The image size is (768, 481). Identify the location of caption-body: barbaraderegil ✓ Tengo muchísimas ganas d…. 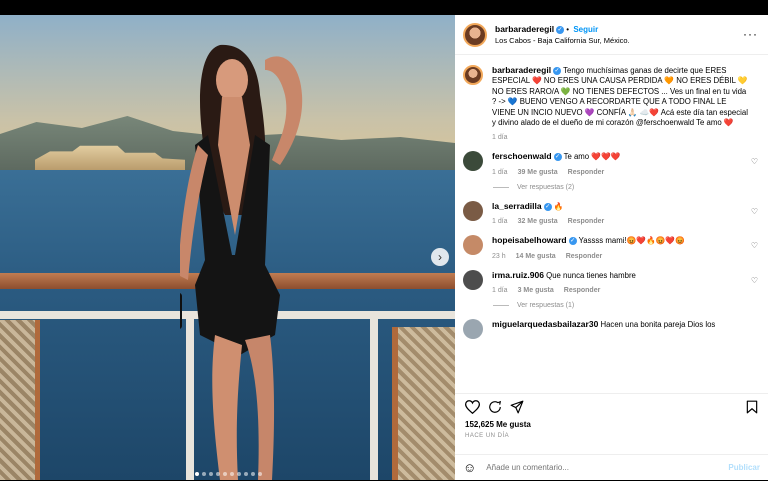
(622, 96).